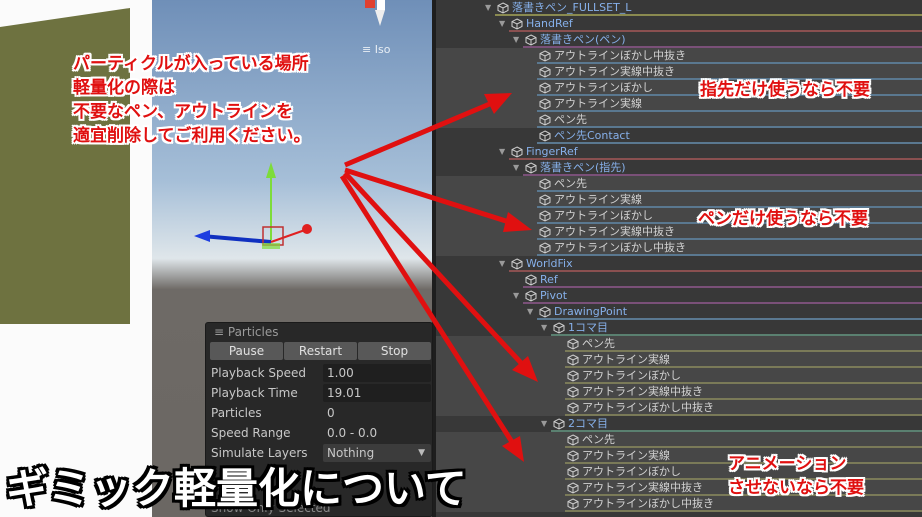 The height and width of the screenshot is (517, 922). Describe the element at coordinates (192, 136) in the screenshot. I see `annotation-line: 適宜削除してご利用ください。` at that location.